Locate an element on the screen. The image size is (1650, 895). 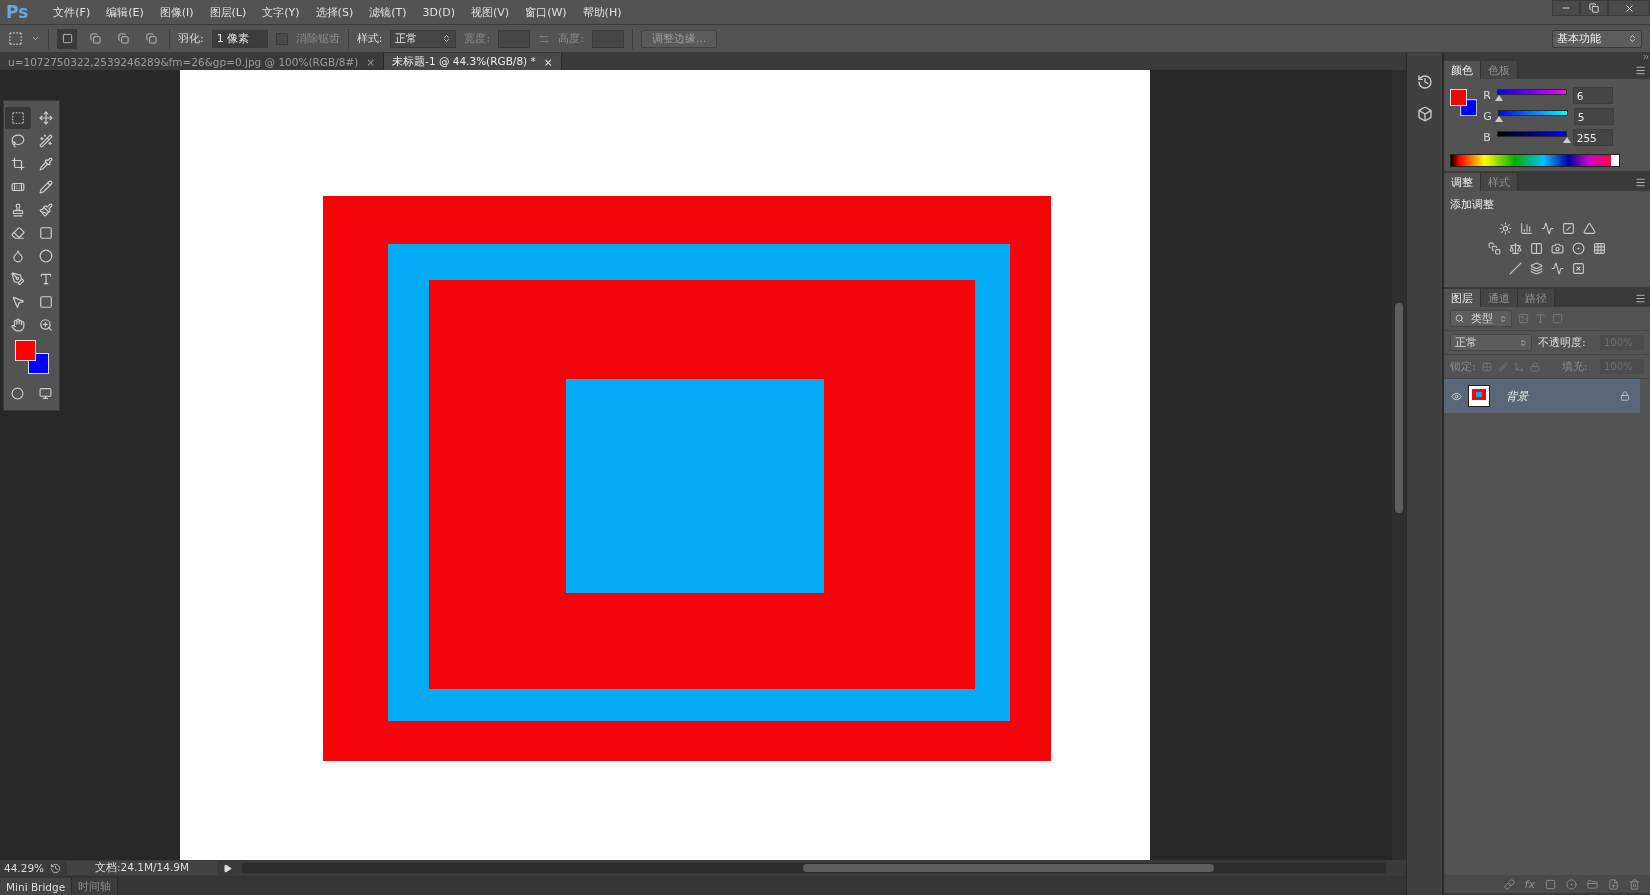
eye-icon is located at coordinates (1456, 396).